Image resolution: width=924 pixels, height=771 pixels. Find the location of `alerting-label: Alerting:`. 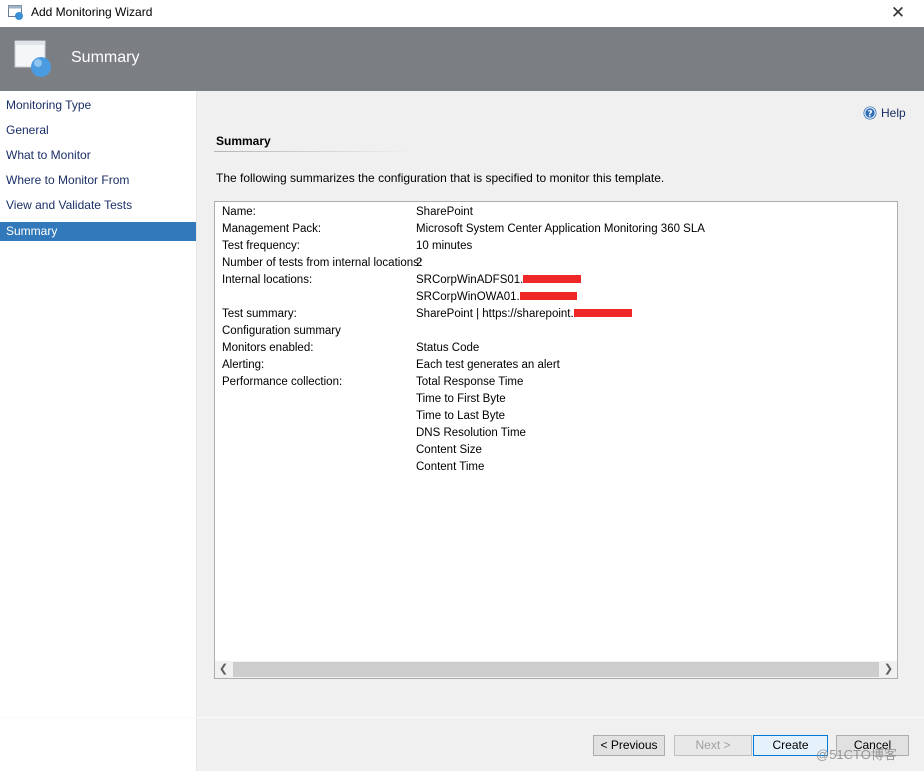

alerting-label: Alerting: is located at coordinates (243, 365).